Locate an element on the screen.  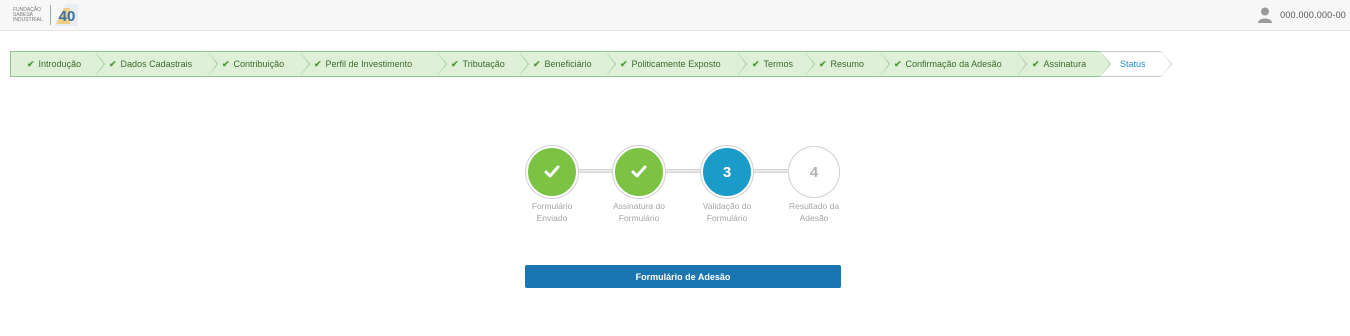
stage-4-circle: 4 is located at coordinates (814, 172).